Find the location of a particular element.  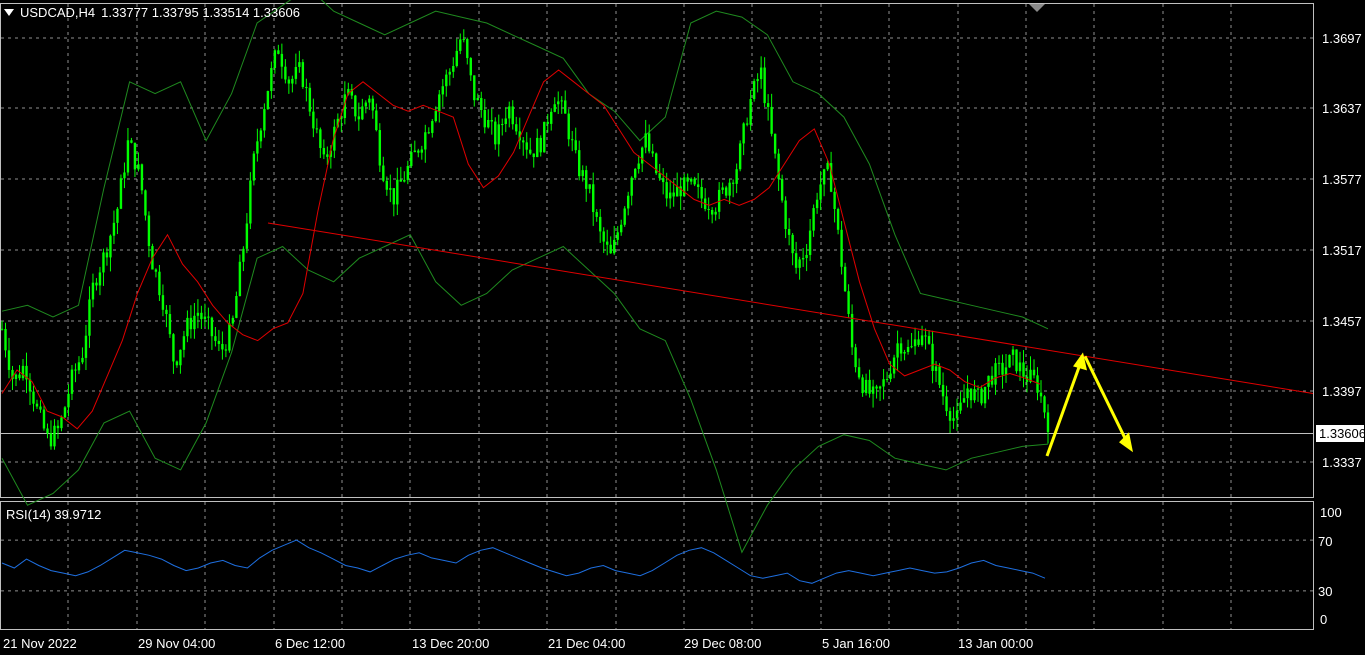

price-label: 1.3517 is located at coordinates (1342, 250).